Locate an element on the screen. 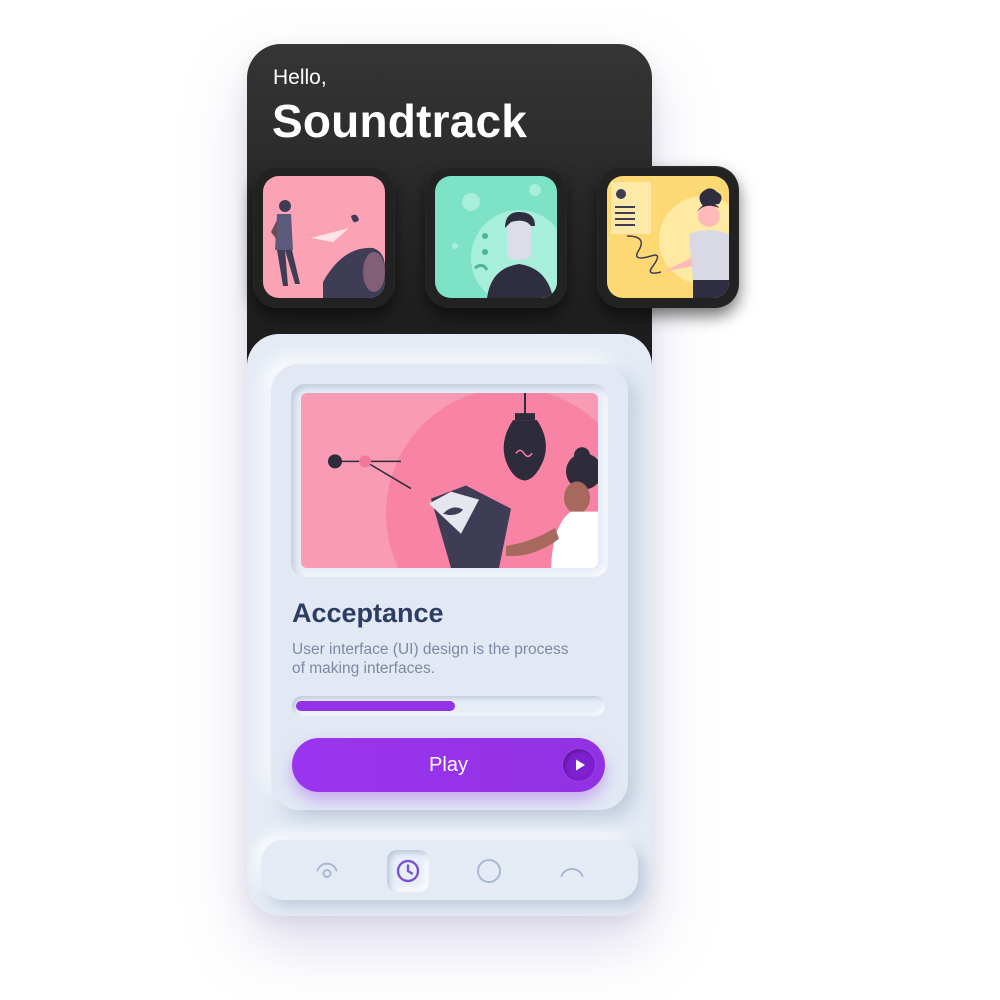  nav-item-signal is located at coordinates (327, 871).